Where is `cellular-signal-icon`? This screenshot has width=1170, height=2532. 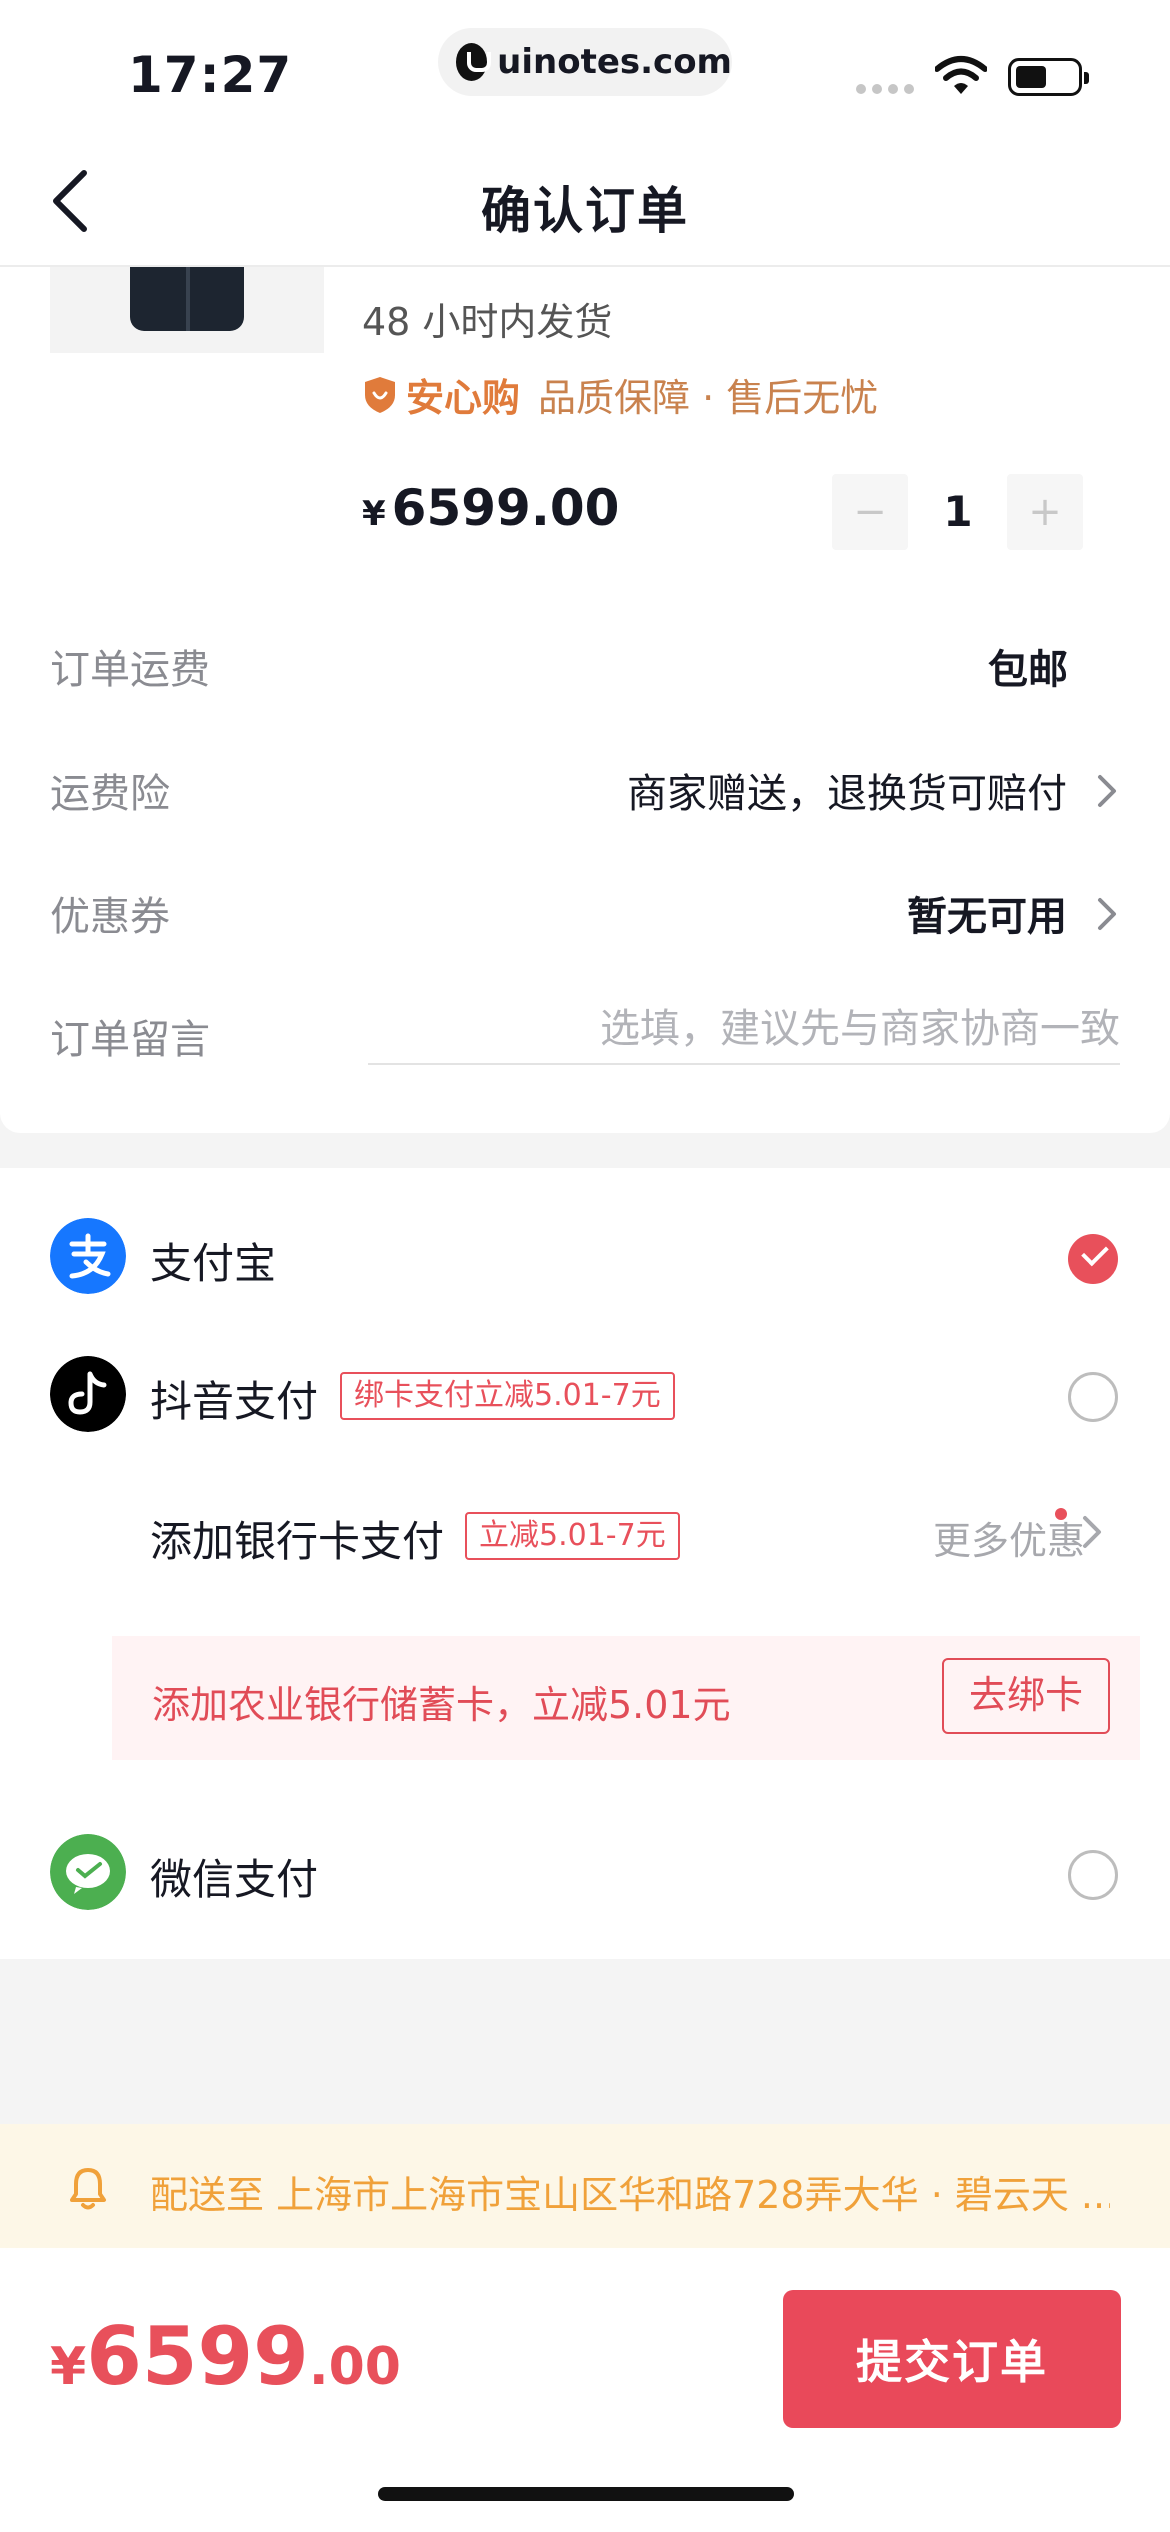 cellular-signal-icon is located at coordinates (885, 89).